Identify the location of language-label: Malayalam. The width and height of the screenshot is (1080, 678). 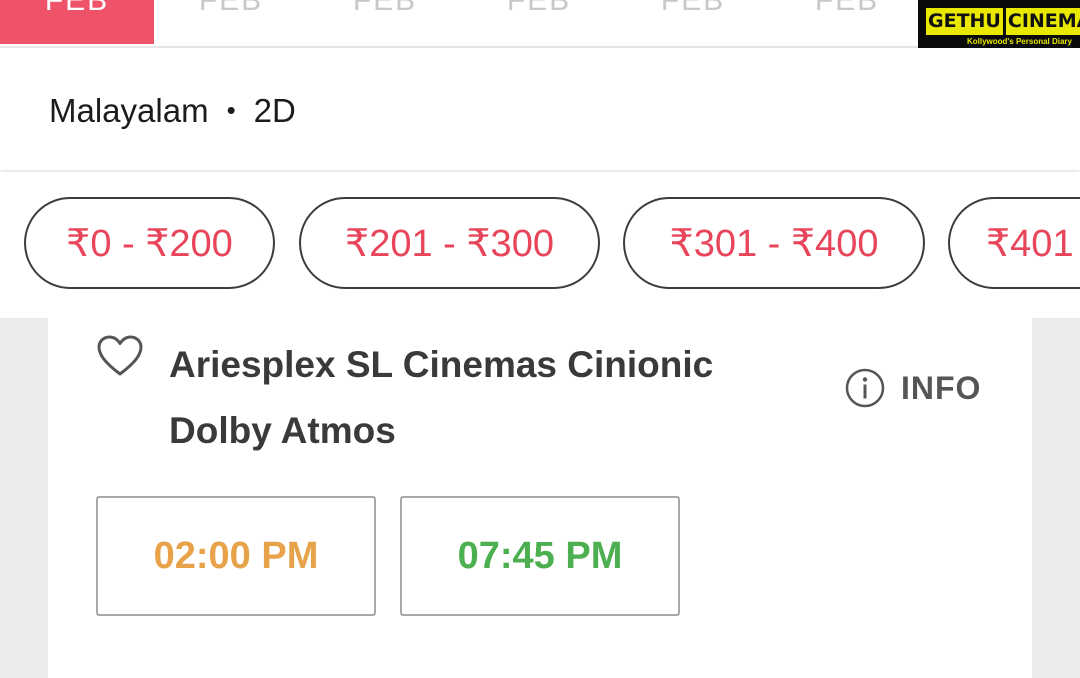
(129, 110).